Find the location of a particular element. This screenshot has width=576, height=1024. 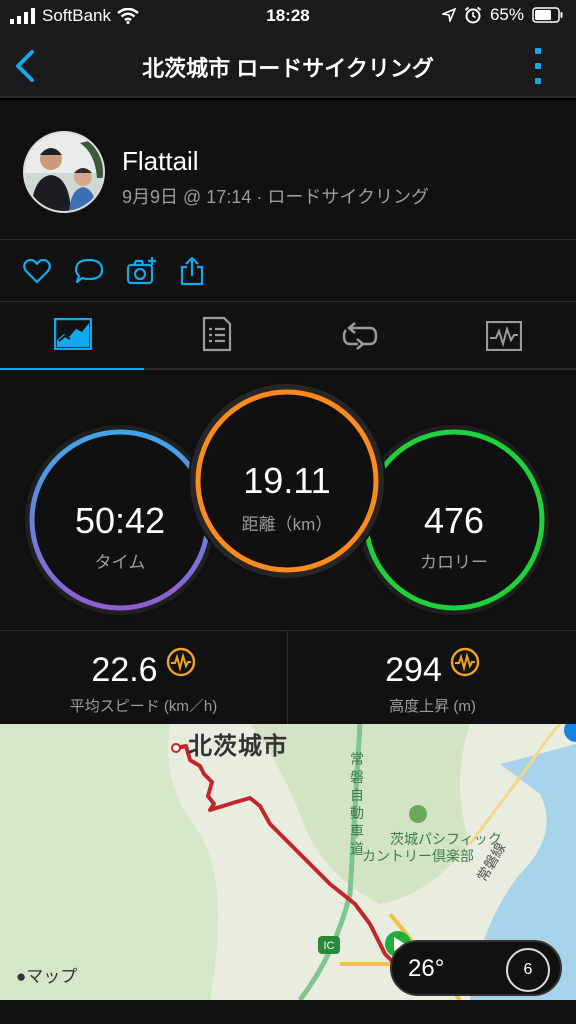

svg-text: 磐 is located at coordinates (357, 778).